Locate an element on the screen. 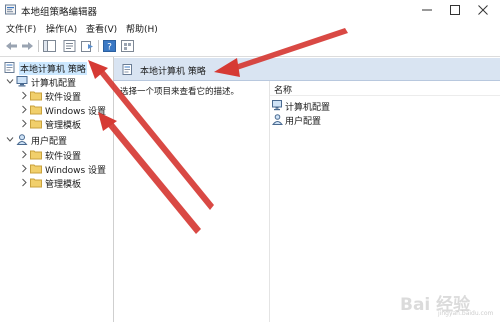 Image resolution: width=500 pixels, height=322 pixels. help-icon: ? is located at coordinates (109, 46).